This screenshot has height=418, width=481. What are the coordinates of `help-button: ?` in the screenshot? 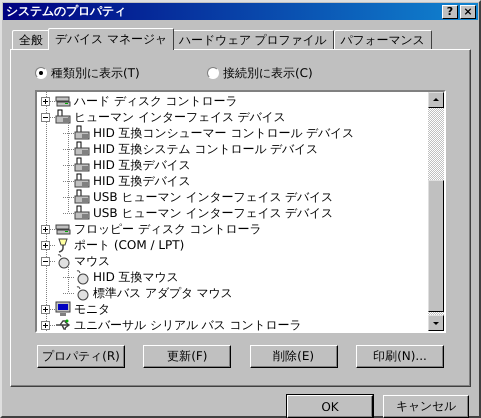 It's located at (450, 11).